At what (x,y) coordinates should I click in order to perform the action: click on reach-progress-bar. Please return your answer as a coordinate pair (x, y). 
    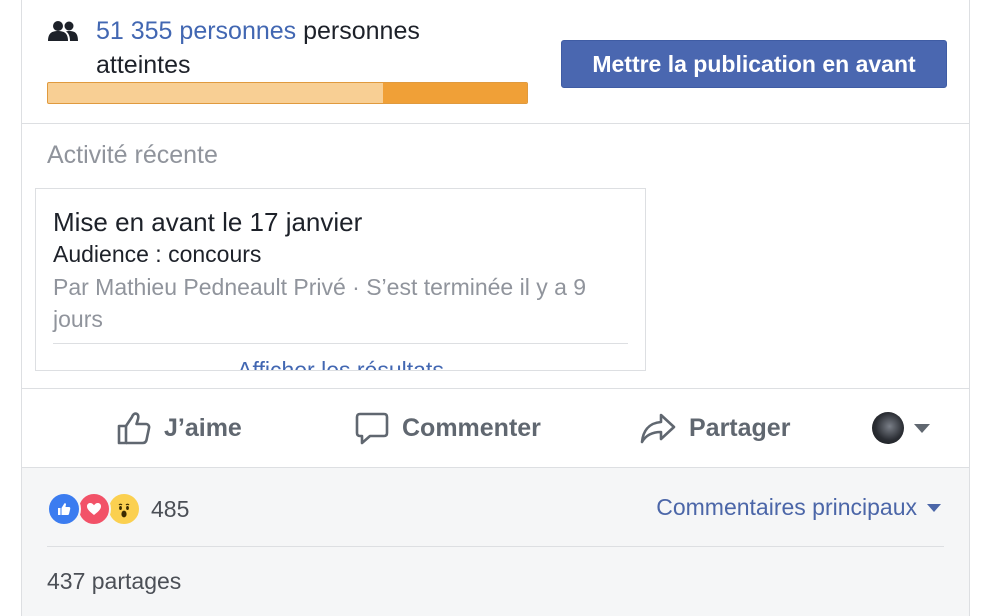
    Looking at the image, I should click on (287, 93).